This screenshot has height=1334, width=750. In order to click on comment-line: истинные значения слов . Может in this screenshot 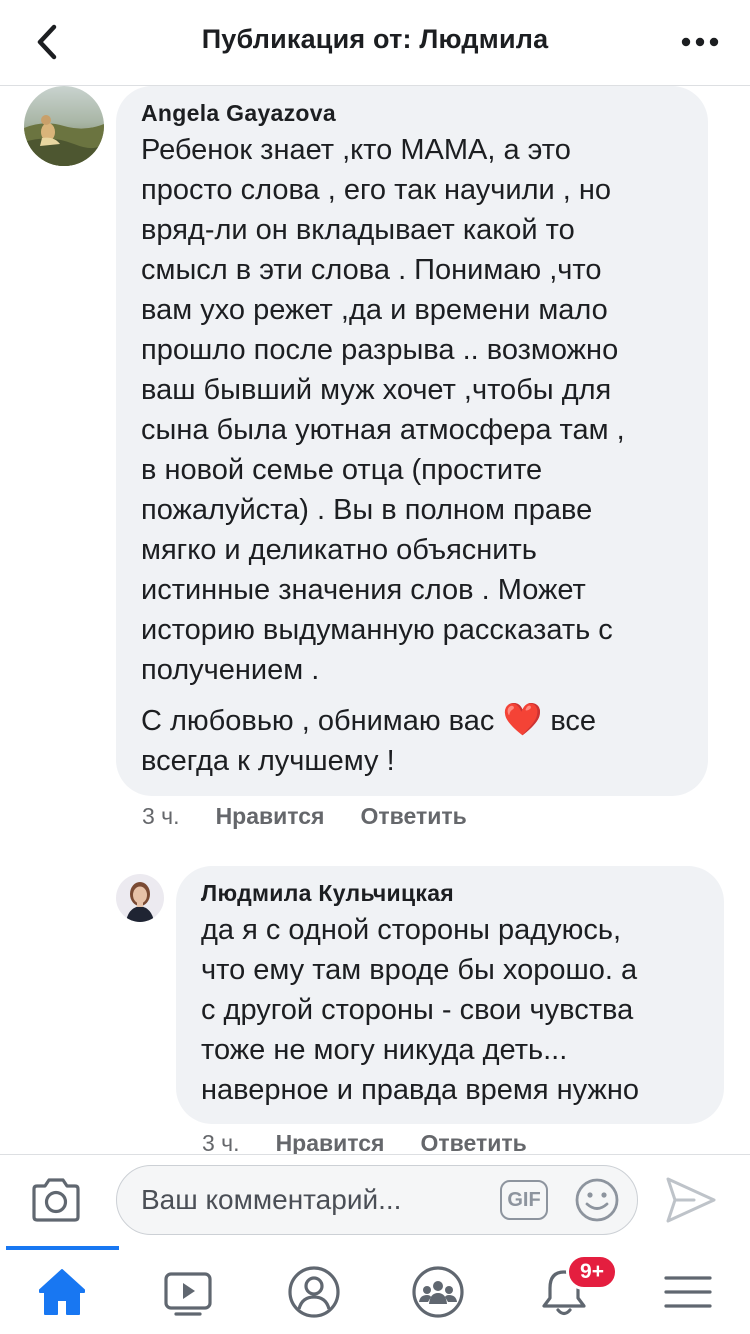, I will do `click(363, 590)`.